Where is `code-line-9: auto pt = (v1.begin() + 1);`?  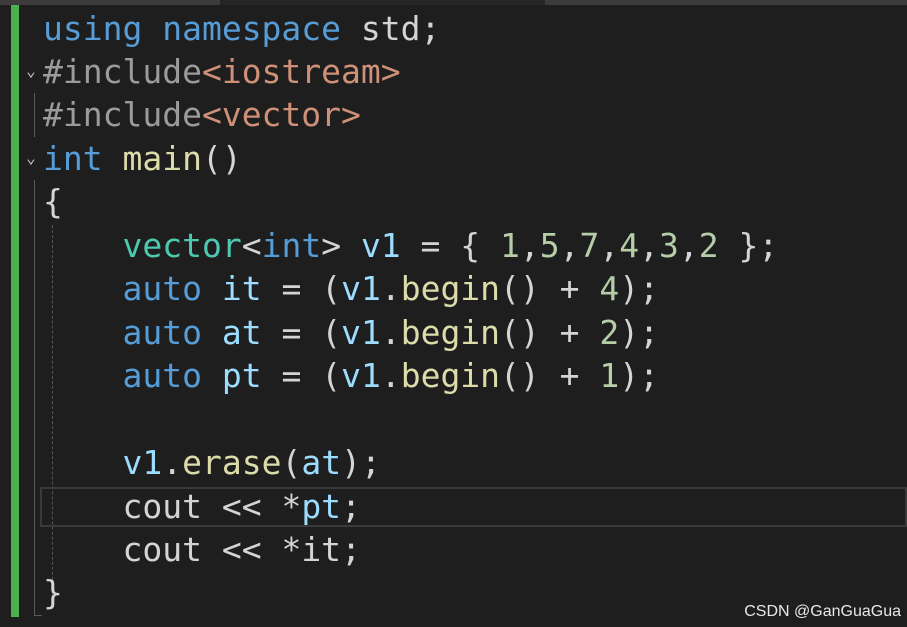
code-line-9: auto pt = (v1.begin() + 1); is located at coordinates (453, 375).